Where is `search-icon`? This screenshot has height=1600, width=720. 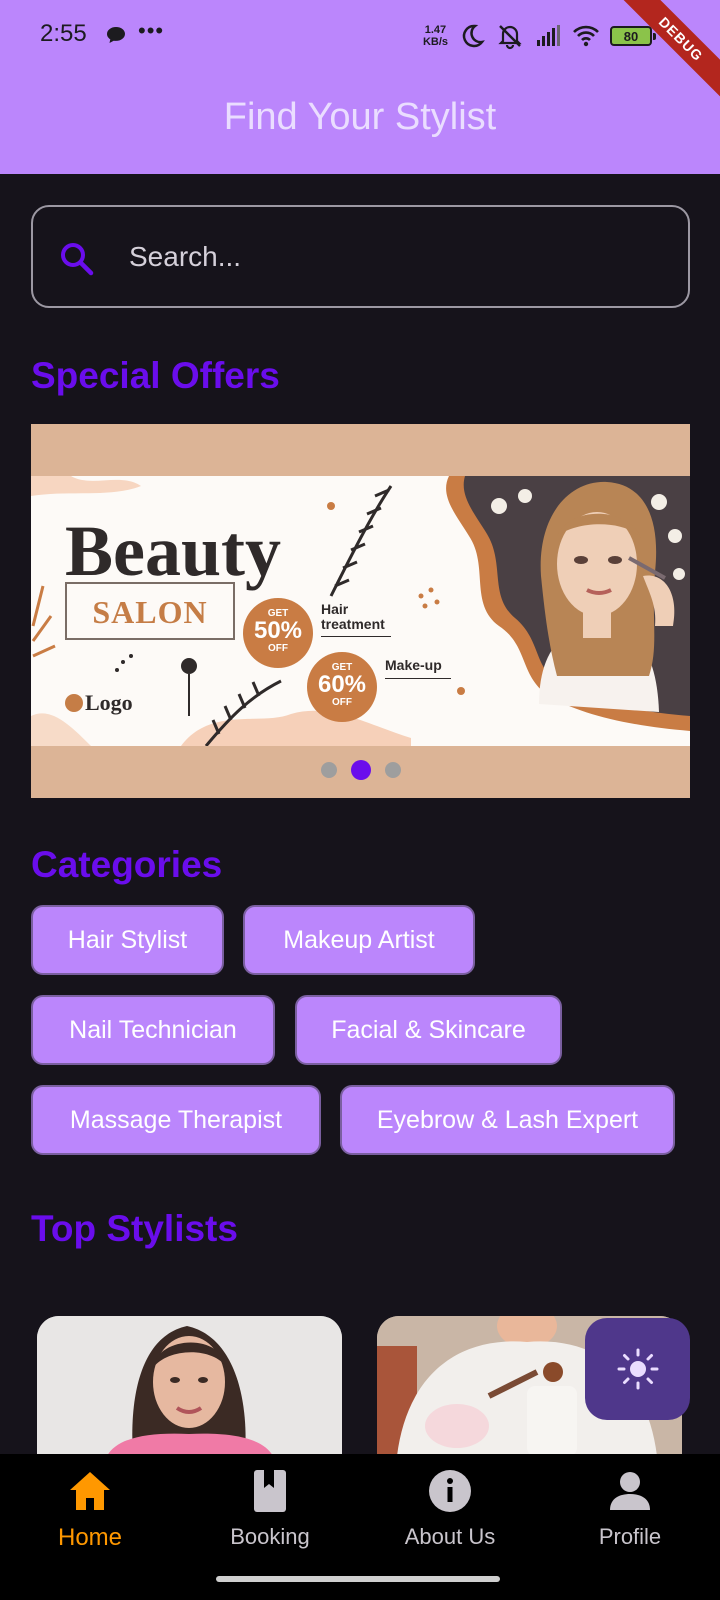 search-icon is located at coordinates (77, 259).